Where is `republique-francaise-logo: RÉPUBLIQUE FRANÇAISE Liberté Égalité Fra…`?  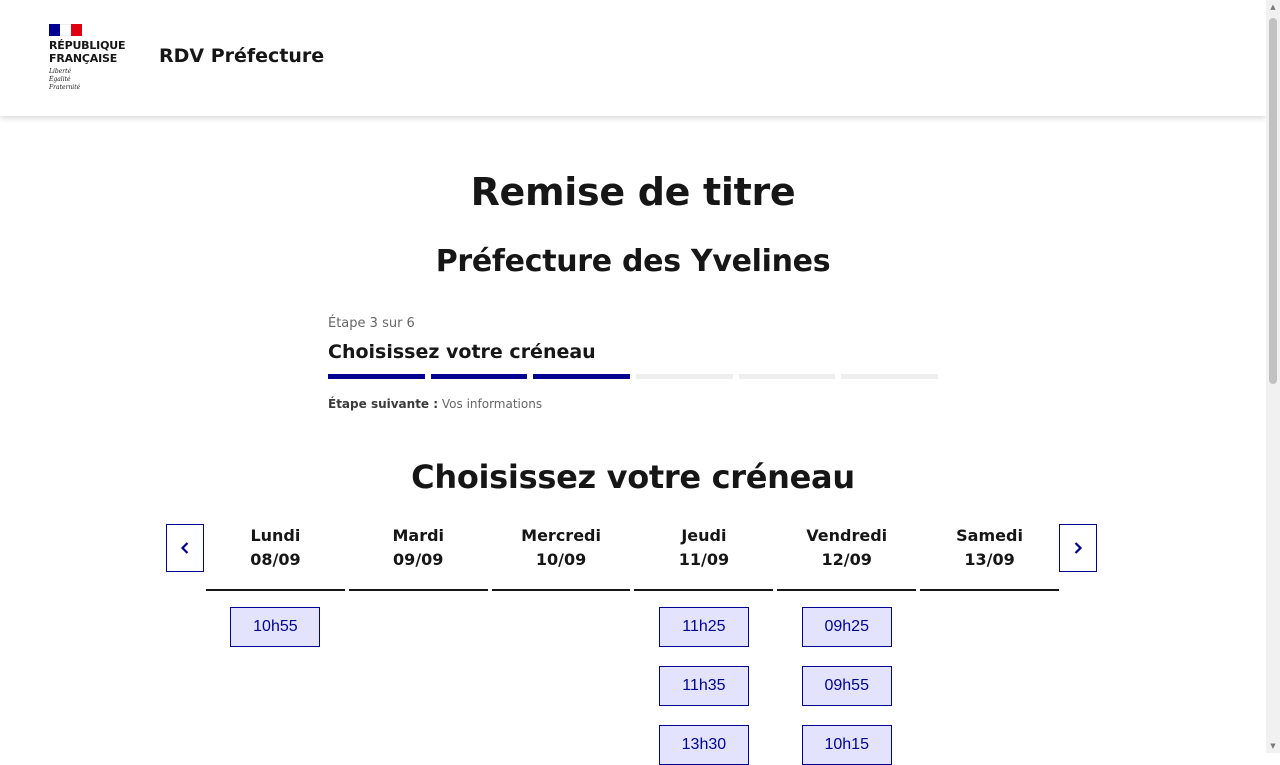 republique-francaise-logo: RÉPUBLIQUE FRANÇAISE Liberté Égalité Fra… is located at coordinates (94, 58).